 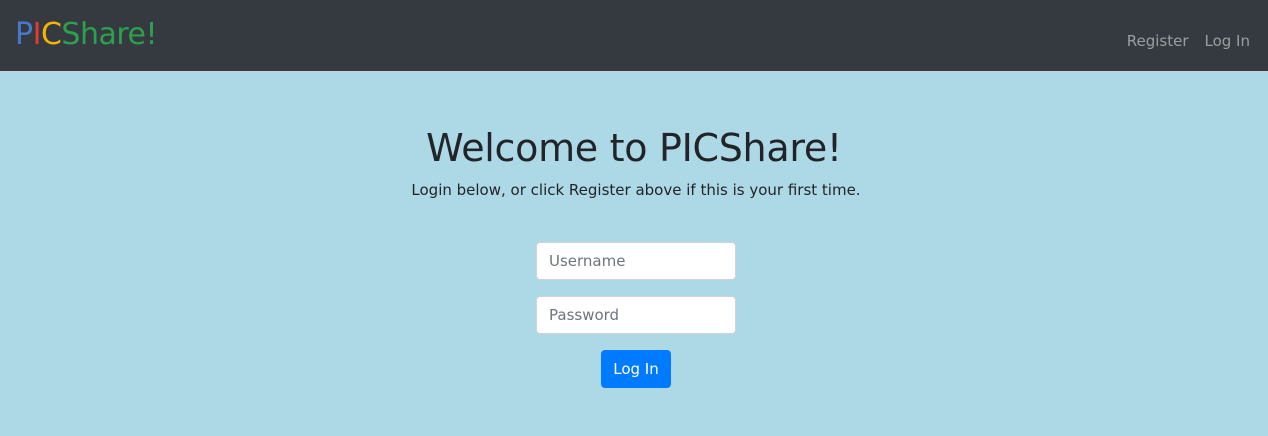 What do you see at coordinates (1228, 41) in the screenshot?
I see `nav-login-link: Log In` at bounding box center [1228, 41].